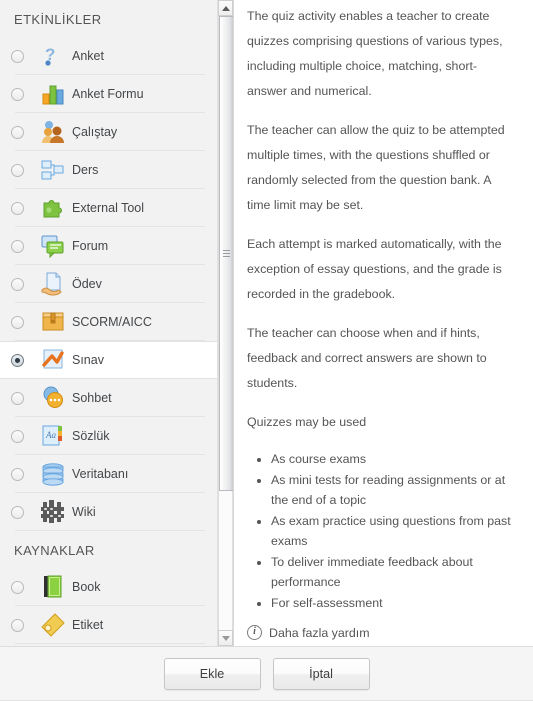 The image size is (533, 701). Describe the element at coordinates (17, 132) in the screenshot. I see `radio-calistay` at that location.